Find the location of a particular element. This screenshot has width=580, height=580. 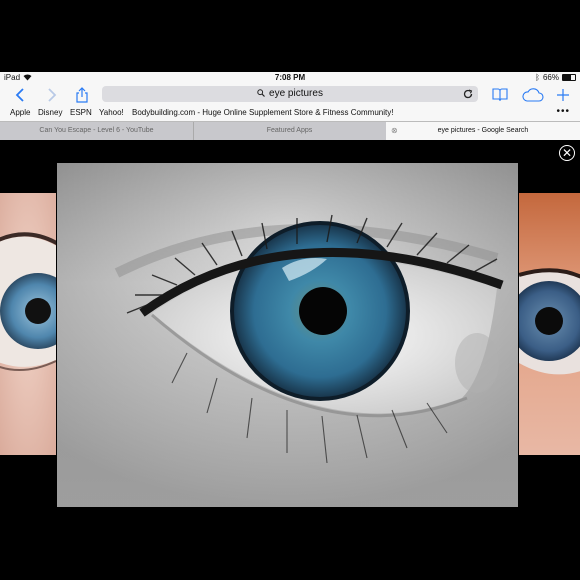

tab-label: eye pictures - Google Search is located at coordinates (483, 130).